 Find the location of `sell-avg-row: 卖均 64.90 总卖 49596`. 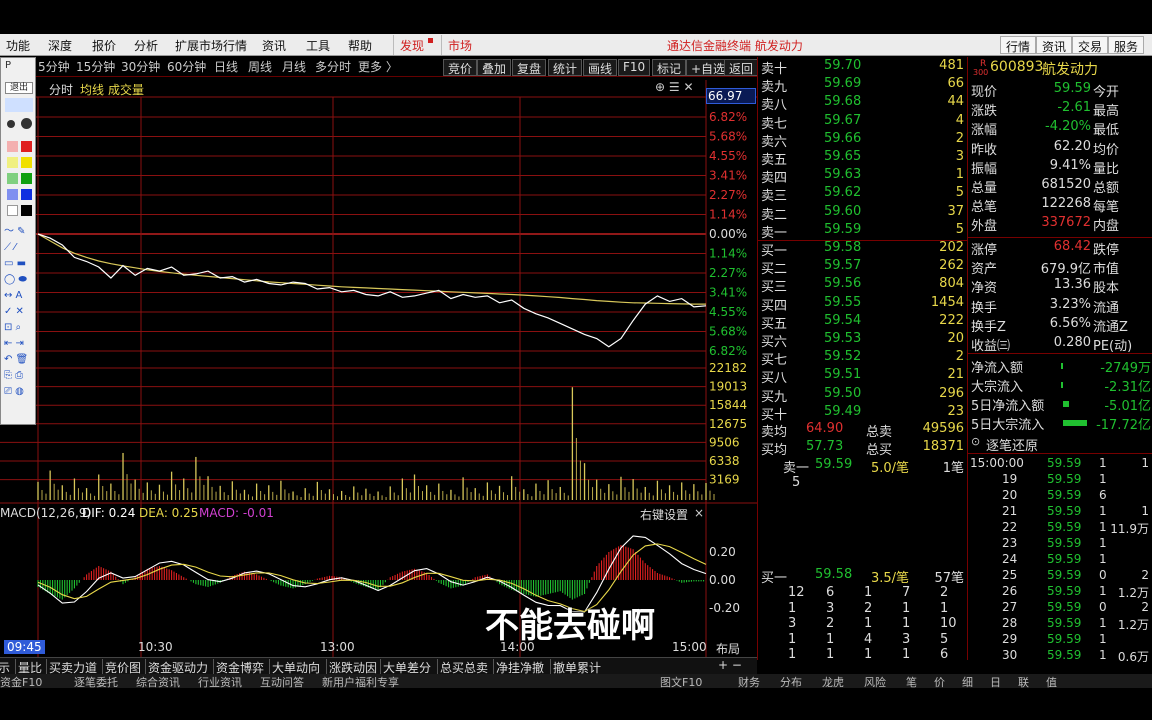

sell-avg-row: 卖均 64.90 总卖 49596 is located at coordinates (863, 430).